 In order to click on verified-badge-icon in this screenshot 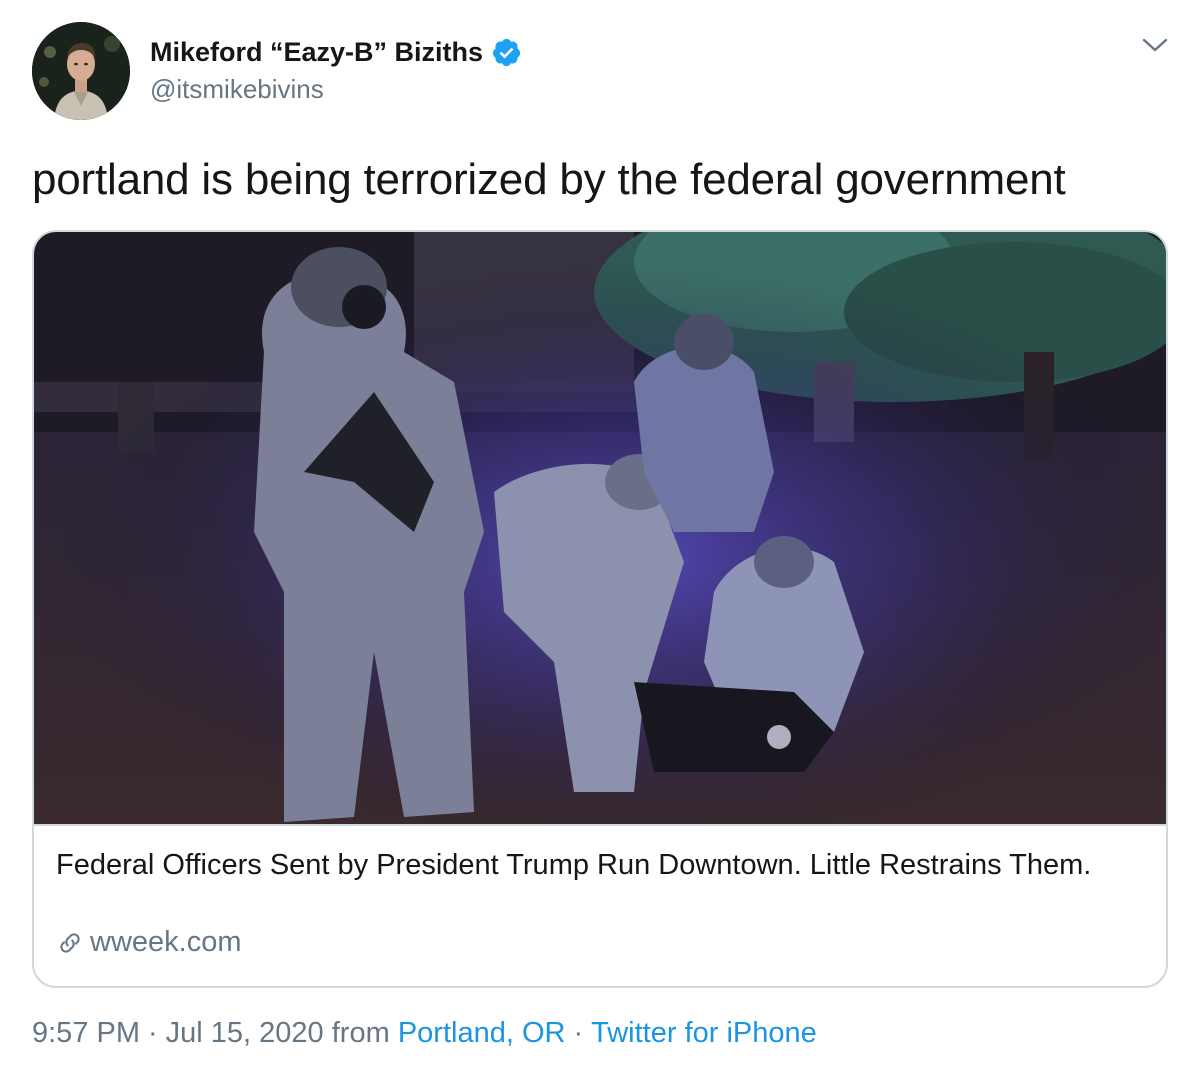, I will do `click(506, 52)`.